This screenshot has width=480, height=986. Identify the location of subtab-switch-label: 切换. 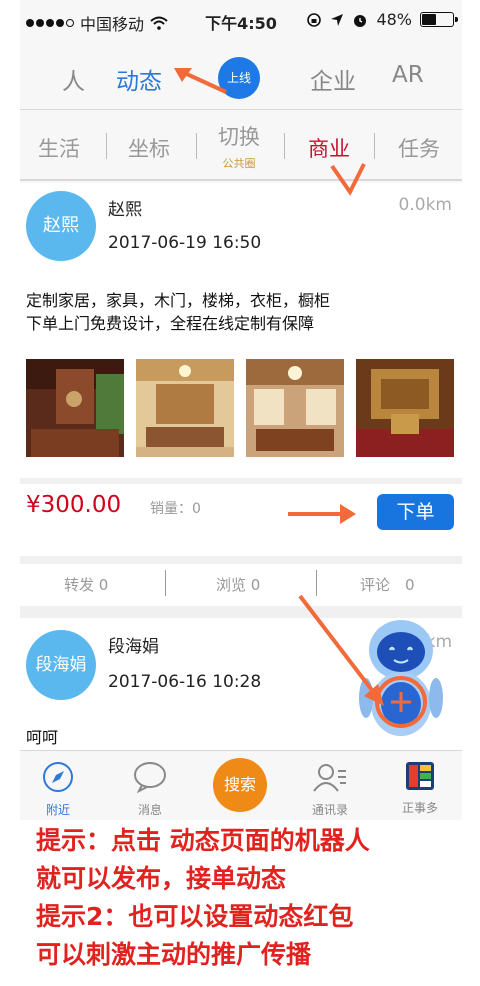
(239, 137).